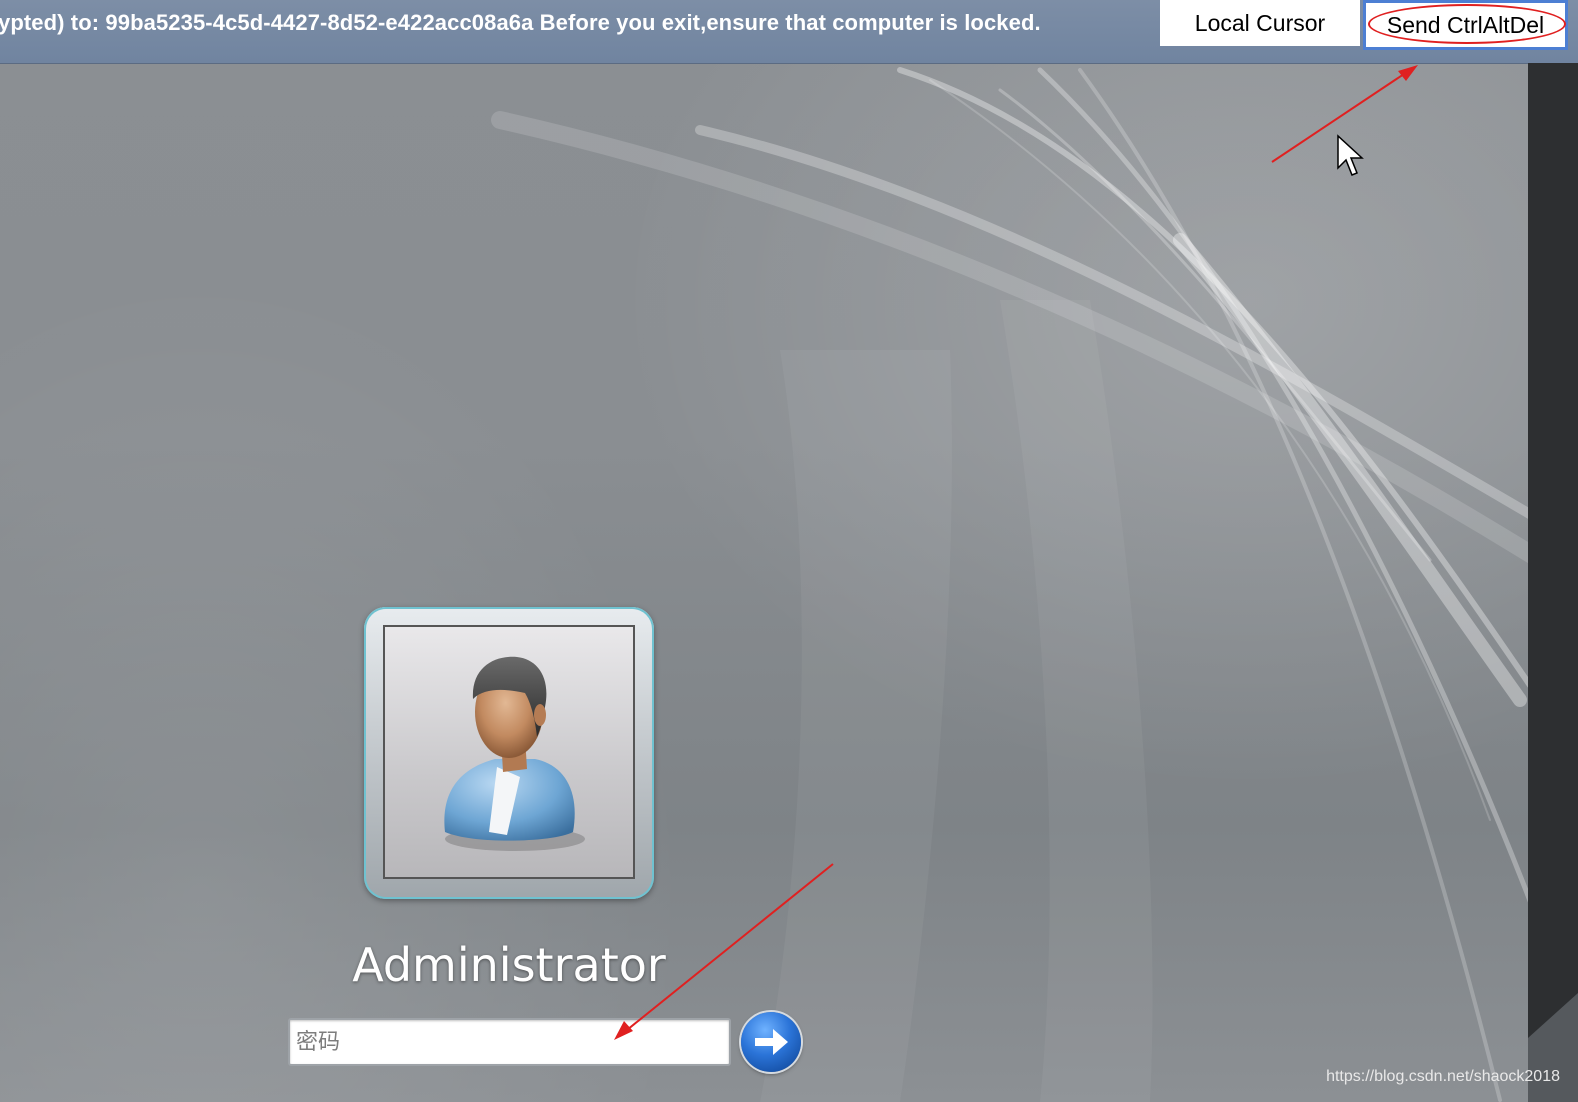  What do you see at coordinates (1553, 1047) in the screenshot?
I see `strip-corner-fold` at bounding box center [1553, 1047].